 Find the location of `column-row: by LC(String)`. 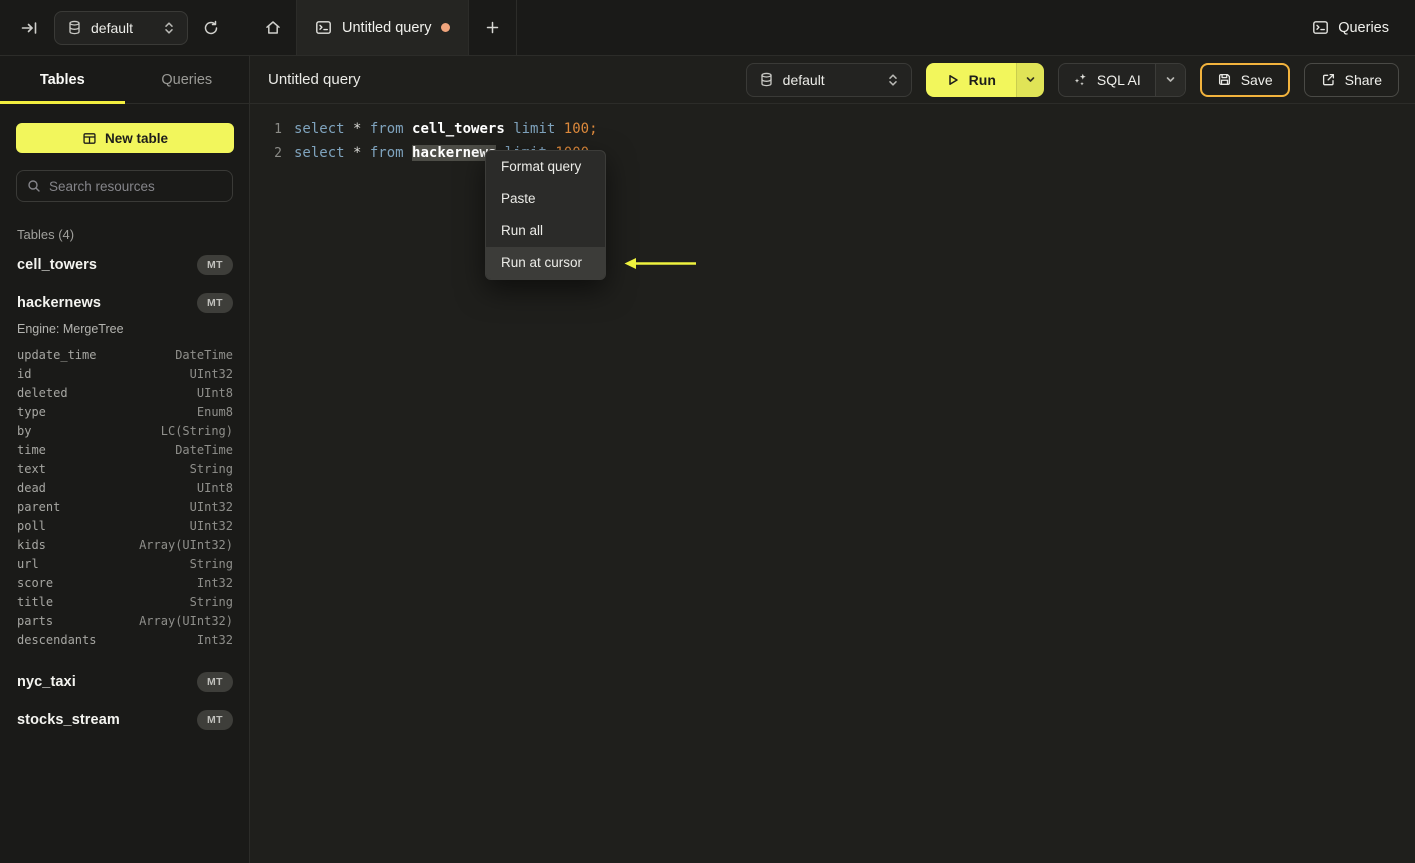

column-row: by LC(String) is located at coordinates (124, 430).